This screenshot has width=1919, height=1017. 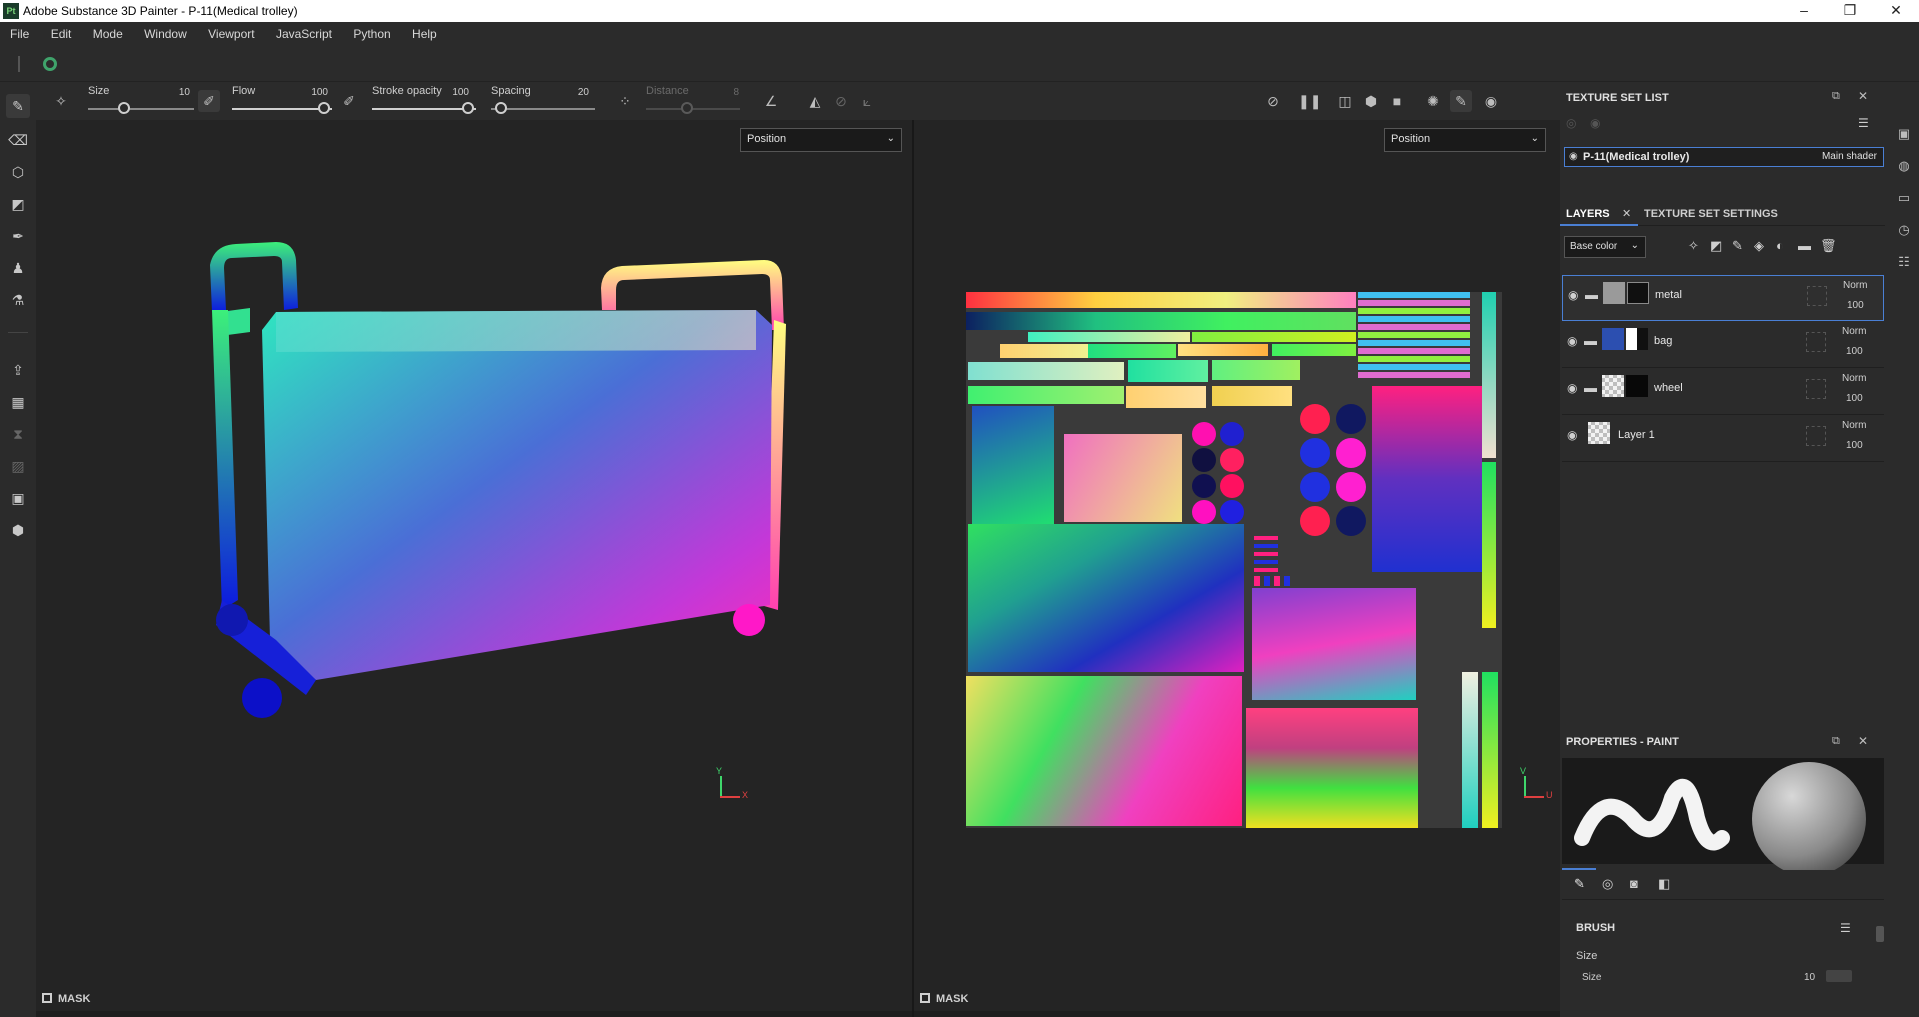 I want to click on tab-texture-set-settings: TEXTURE SET SETTINGS, so click(x=1711, y=214).